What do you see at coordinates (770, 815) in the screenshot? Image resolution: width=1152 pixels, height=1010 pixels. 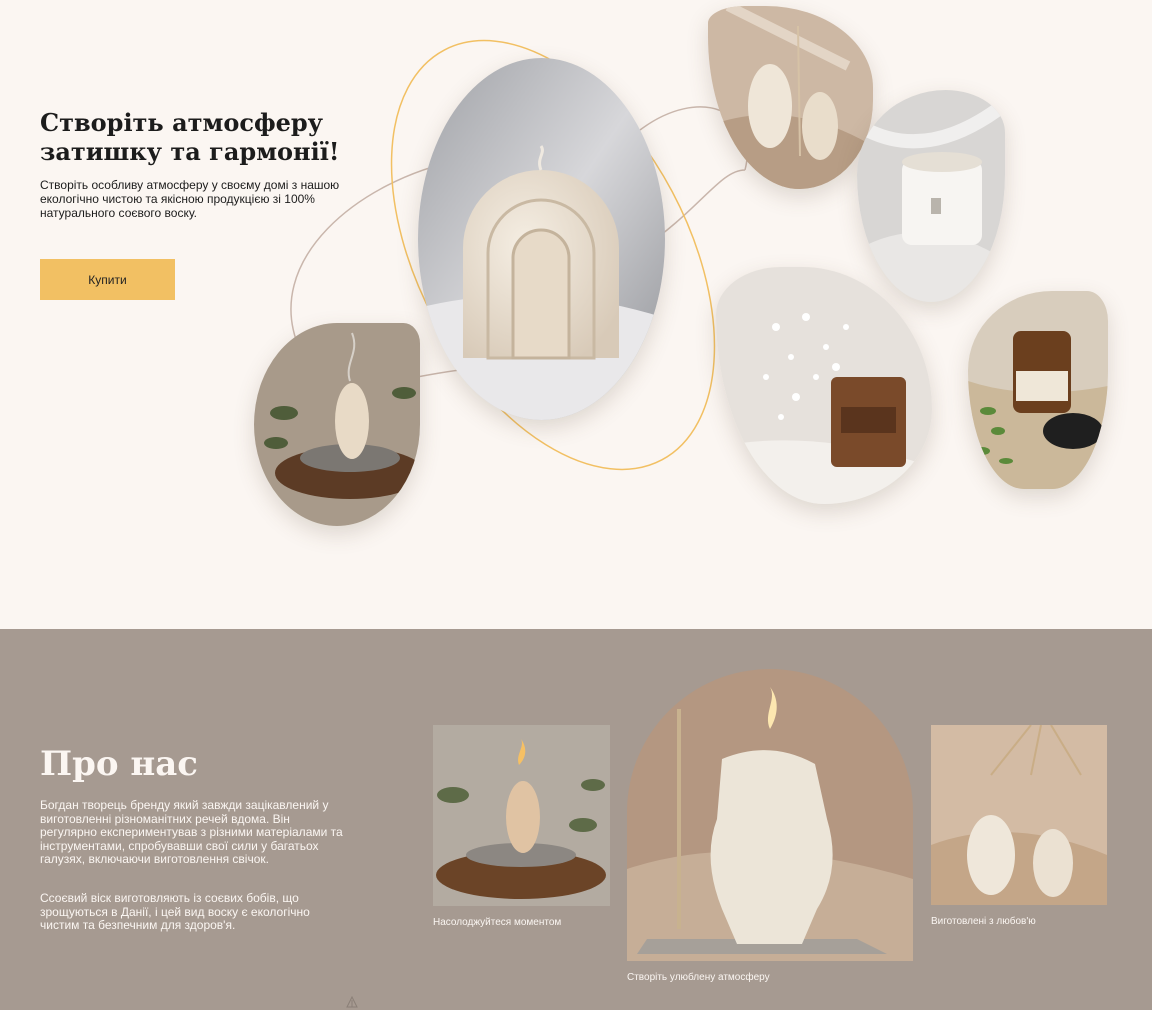 I see `gallery-image-atmosphere` at bounding box center [770, 815].